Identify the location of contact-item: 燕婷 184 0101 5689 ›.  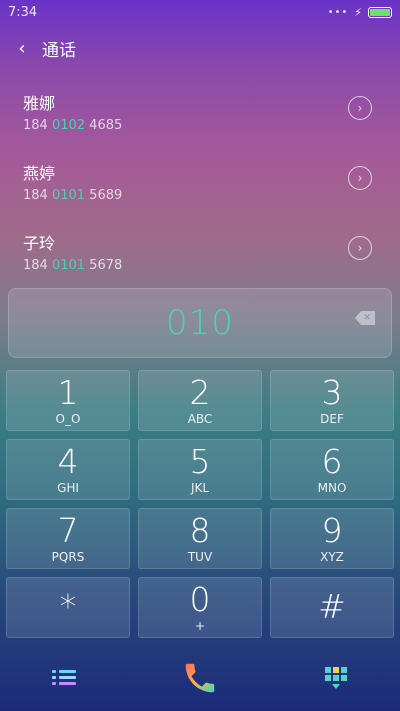
(200, 185).